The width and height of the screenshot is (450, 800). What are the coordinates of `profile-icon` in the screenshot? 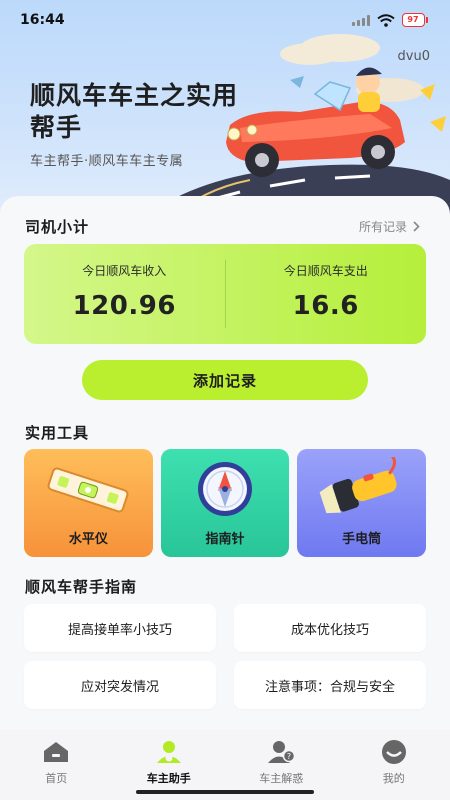 It's located at (393, 752).